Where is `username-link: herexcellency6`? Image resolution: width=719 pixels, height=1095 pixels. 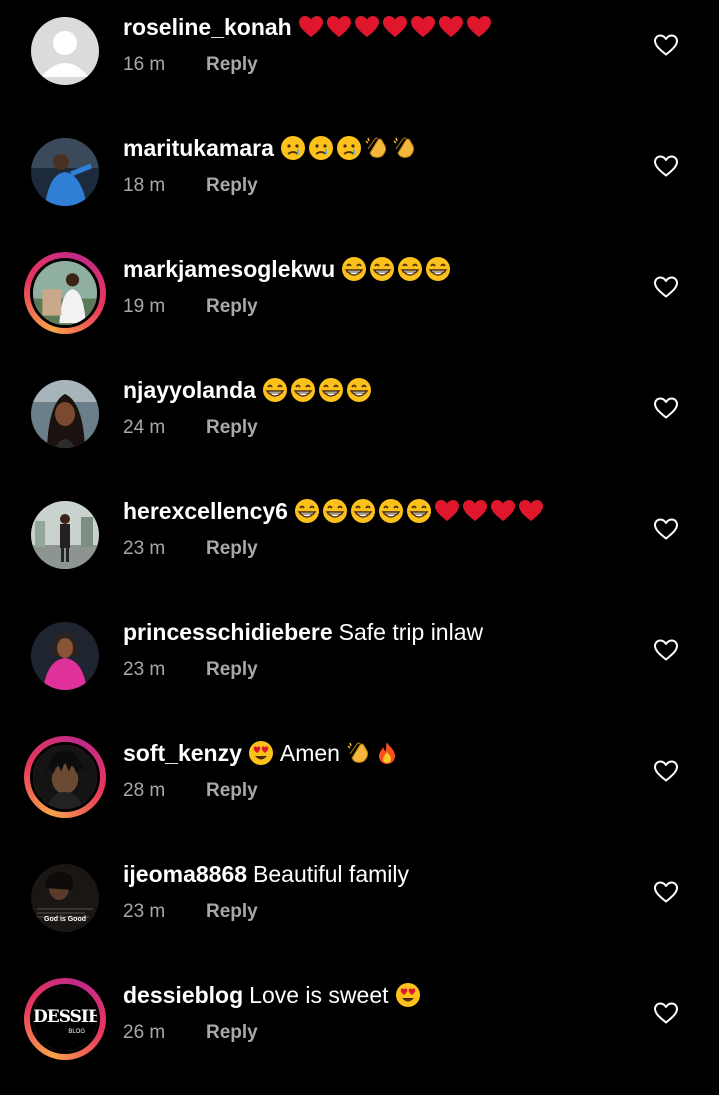
username-link: herexcellency6 is located at coordinates (205, 511).